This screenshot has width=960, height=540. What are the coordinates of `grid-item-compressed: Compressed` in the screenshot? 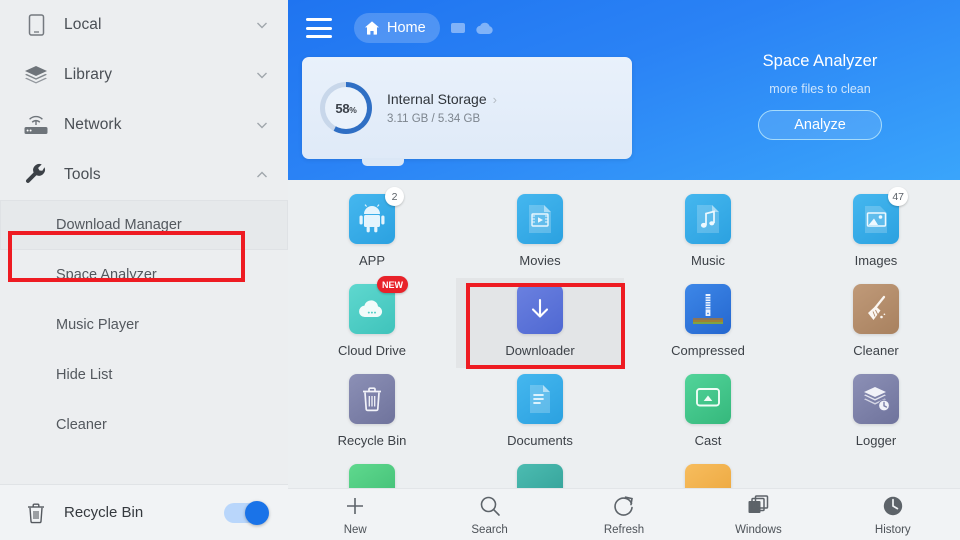 It's located at (708, 323).